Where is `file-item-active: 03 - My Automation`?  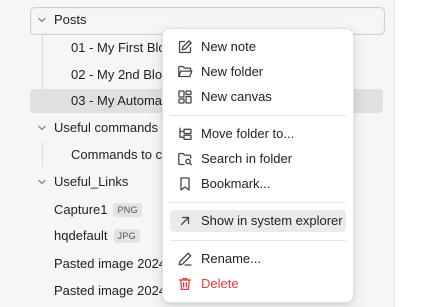
file-item-active: 03 - My Automation is located at coordinates (121, 101).